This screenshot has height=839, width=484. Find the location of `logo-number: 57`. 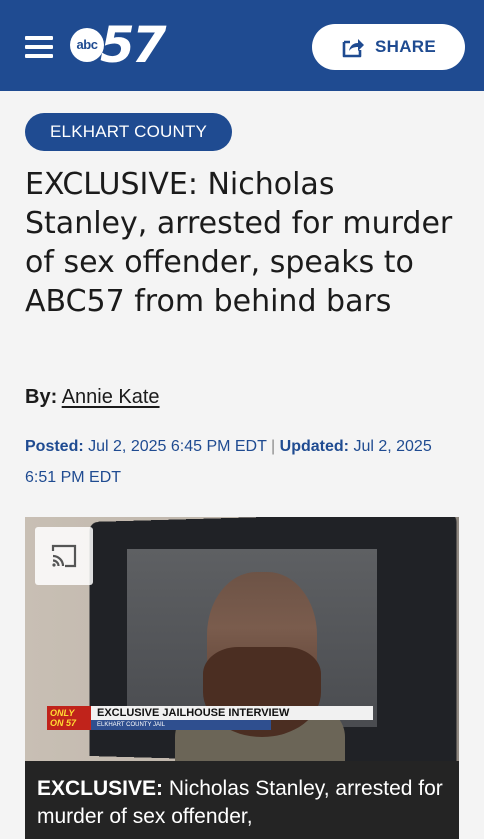

logo-number: 57 is located at coordinates (133, 45).